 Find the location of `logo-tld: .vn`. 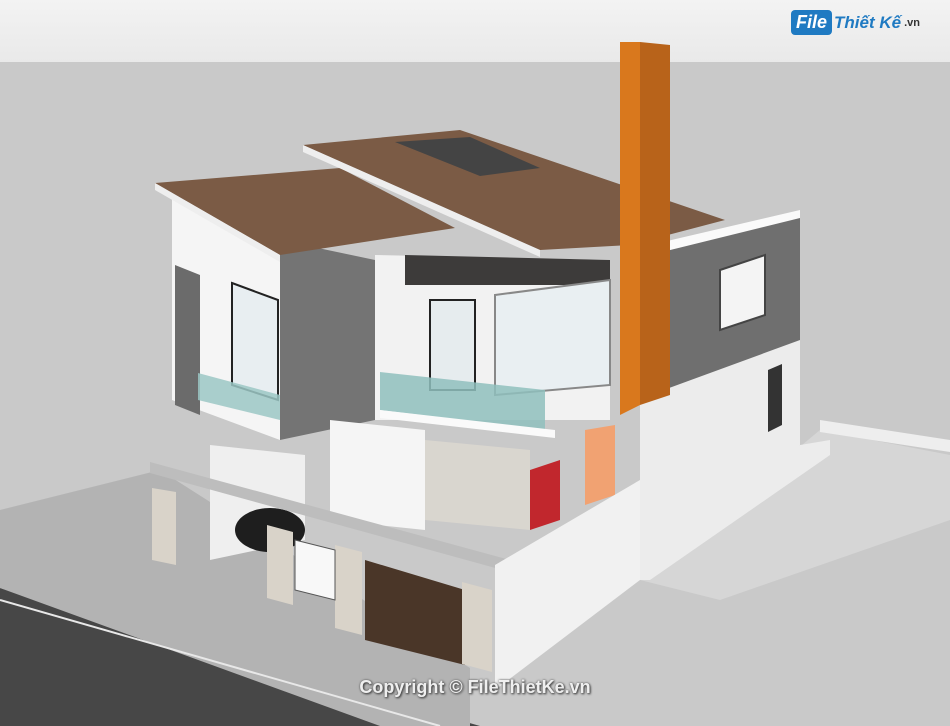

logo-tld: .vn is located at coordinates (912, 22).